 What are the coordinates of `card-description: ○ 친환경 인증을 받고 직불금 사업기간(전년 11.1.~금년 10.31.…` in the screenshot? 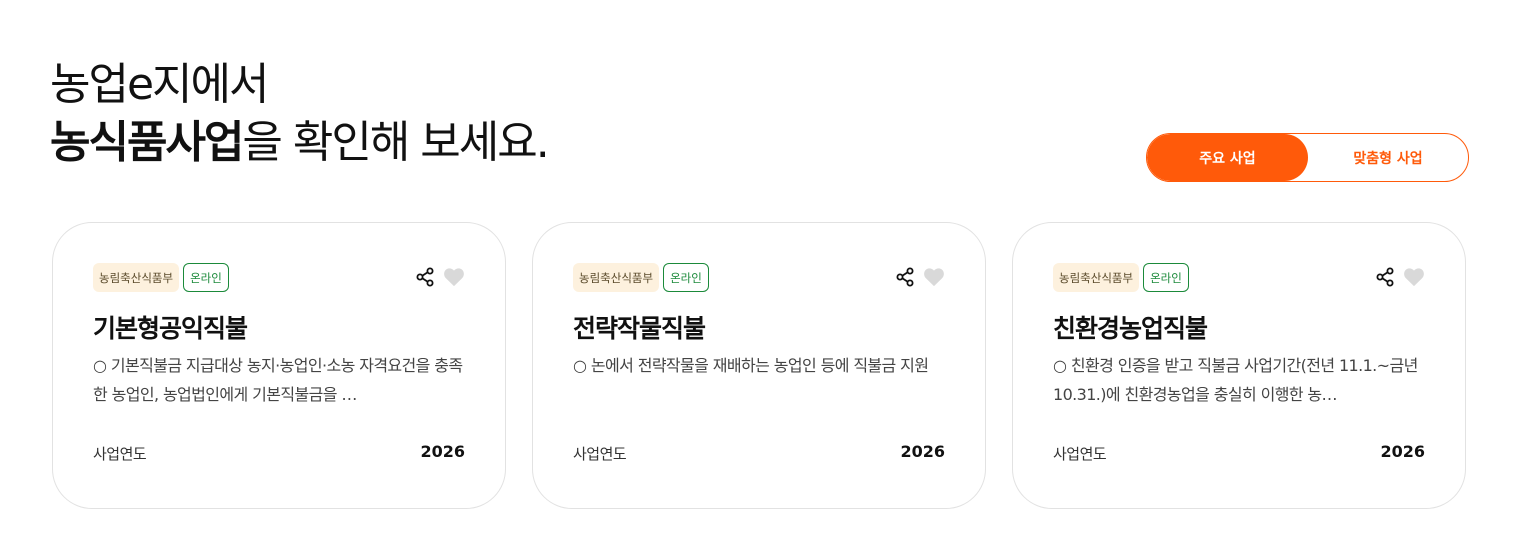 It's located at (1235, 380).